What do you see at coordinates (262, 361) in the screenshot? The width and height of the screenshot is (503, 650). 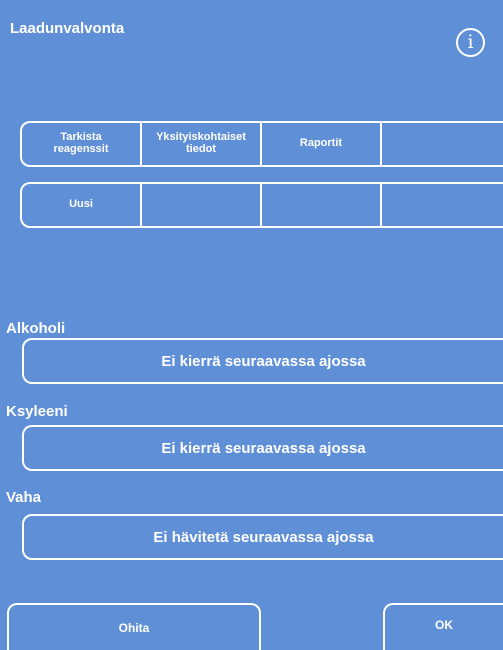 I see `alcohol-rotation-button: Ei kierrä seuraavassa ajossa` at bounding box center [262, 361].